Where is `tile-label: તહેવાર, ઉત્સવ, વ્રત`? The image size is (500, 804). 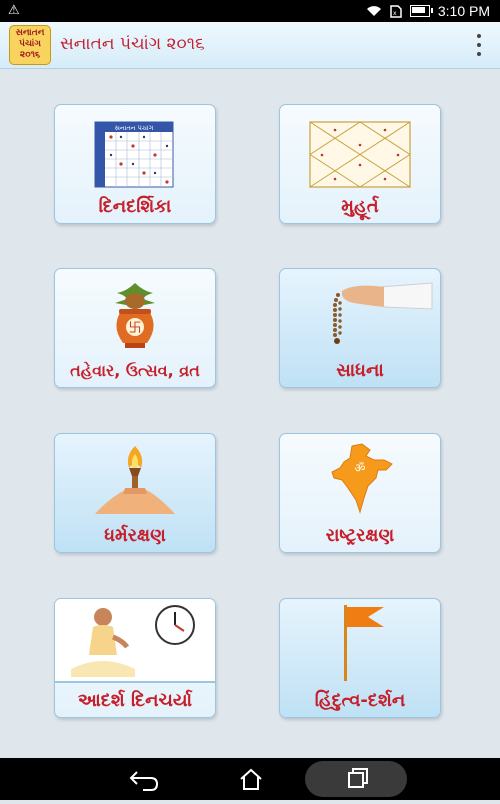
tile-label: તહેવાર, ઉત્સવ, વ્રત is located at coordinates (135, 370).